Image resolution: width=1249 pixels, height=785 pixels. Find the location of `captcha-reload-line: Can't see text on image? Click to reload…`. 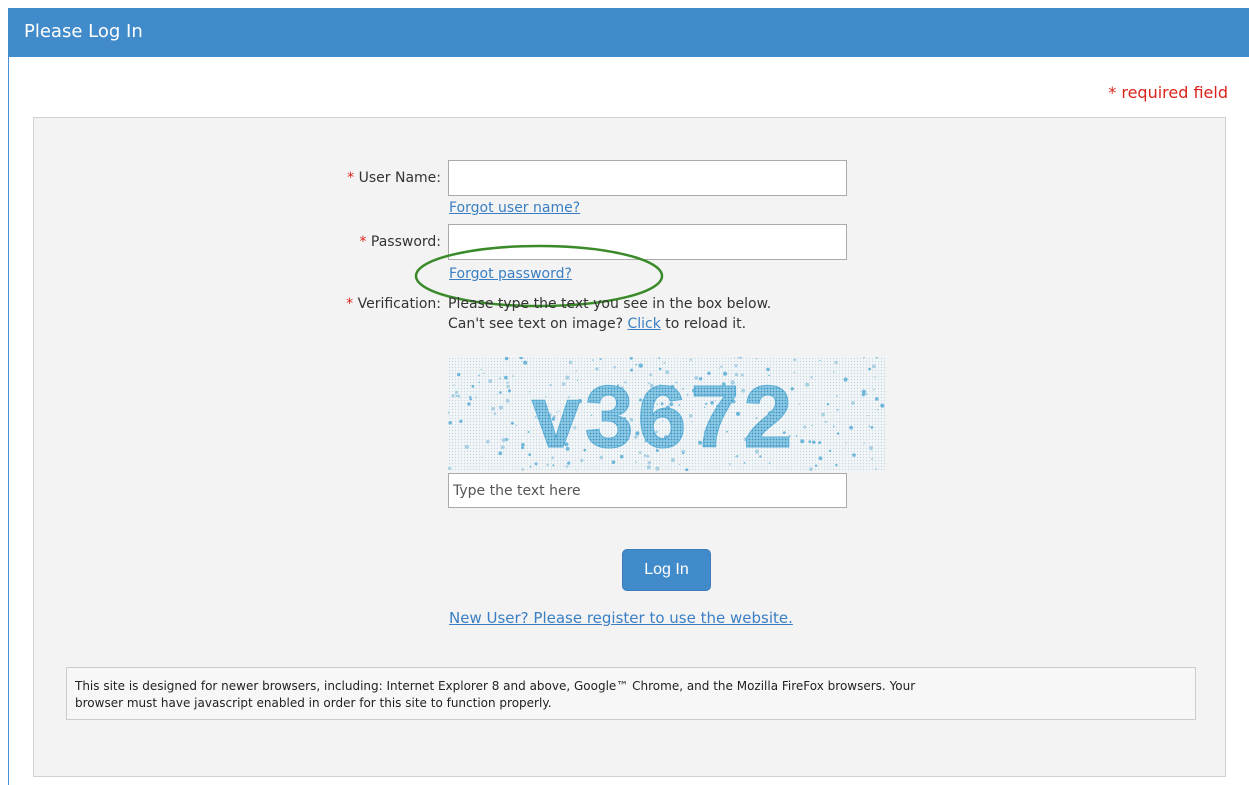

captcha-reload-line: Can't see text on image? Click to reload… is located at coordinates (597, 324).